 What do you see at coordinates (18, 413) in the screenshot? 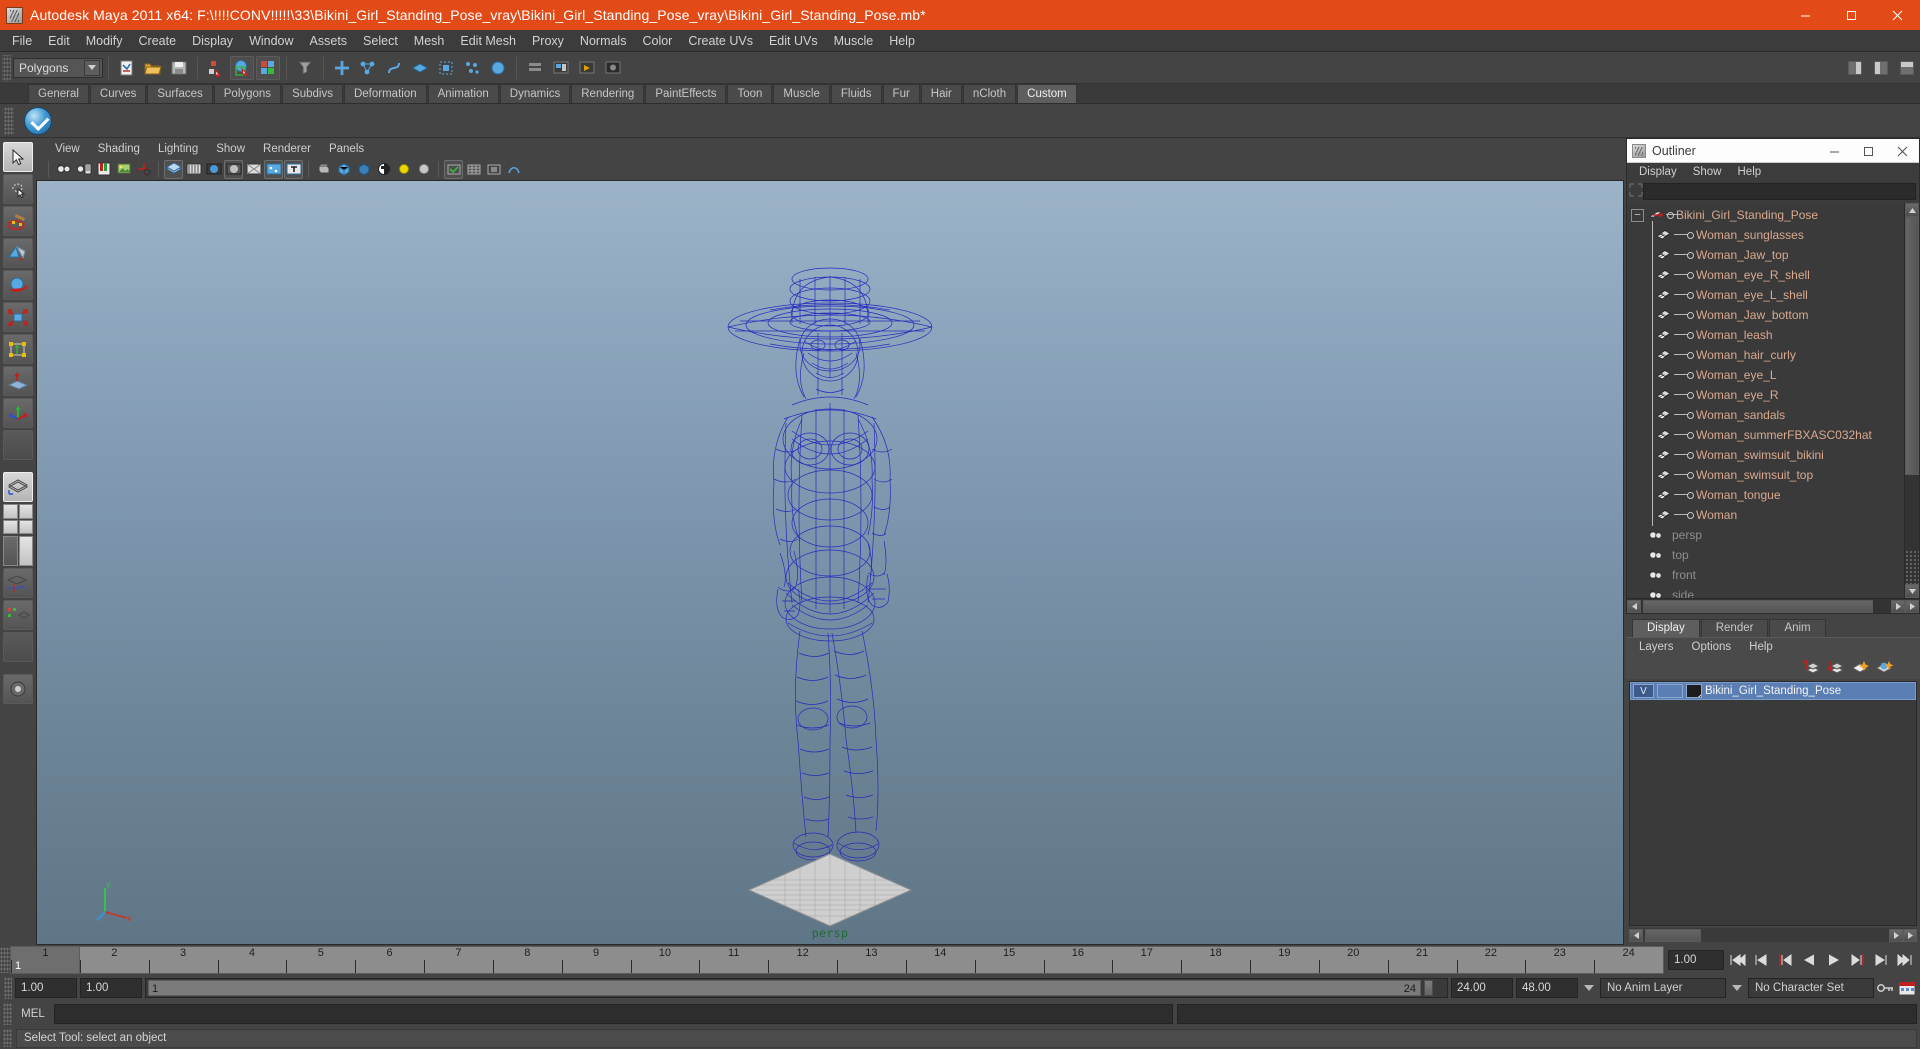
I see `last-tool-used-icon` at bounding box center [18, 413].